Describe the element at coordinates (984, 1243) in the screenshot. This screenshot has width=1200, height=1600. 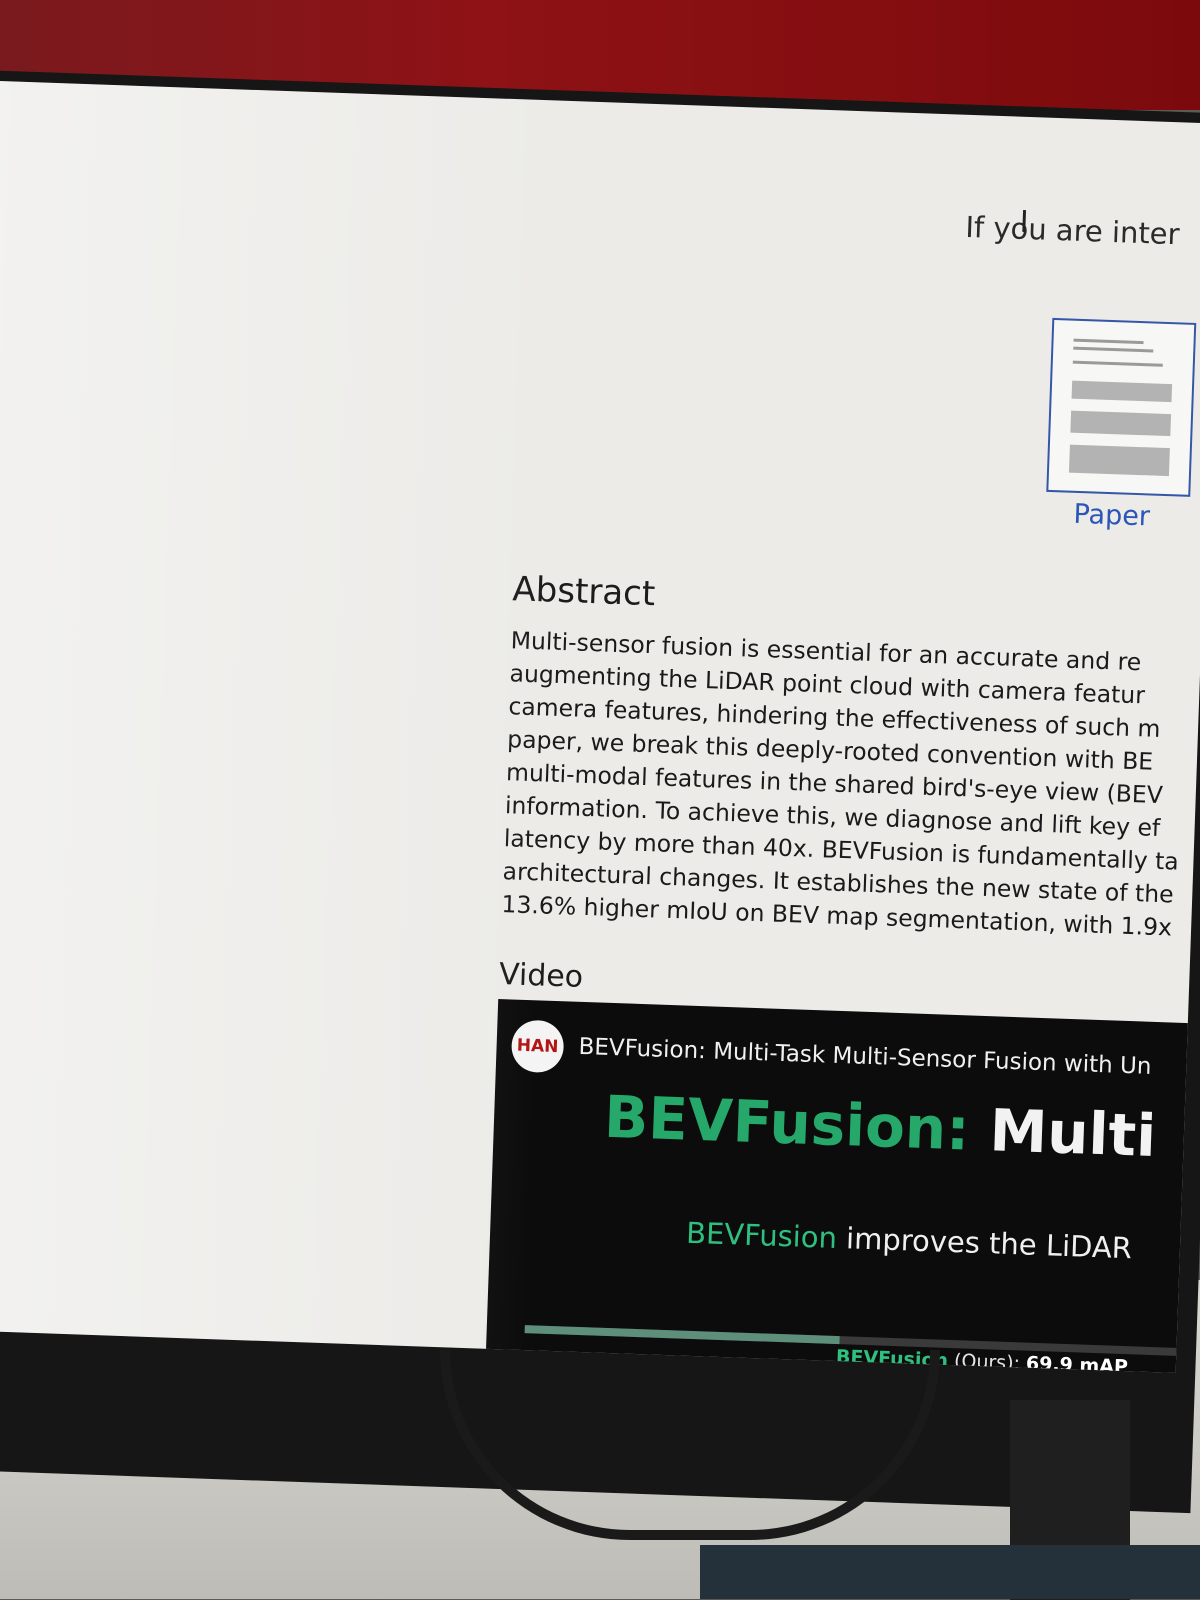
I see `subline-text: improves the LiDAR` at that location.